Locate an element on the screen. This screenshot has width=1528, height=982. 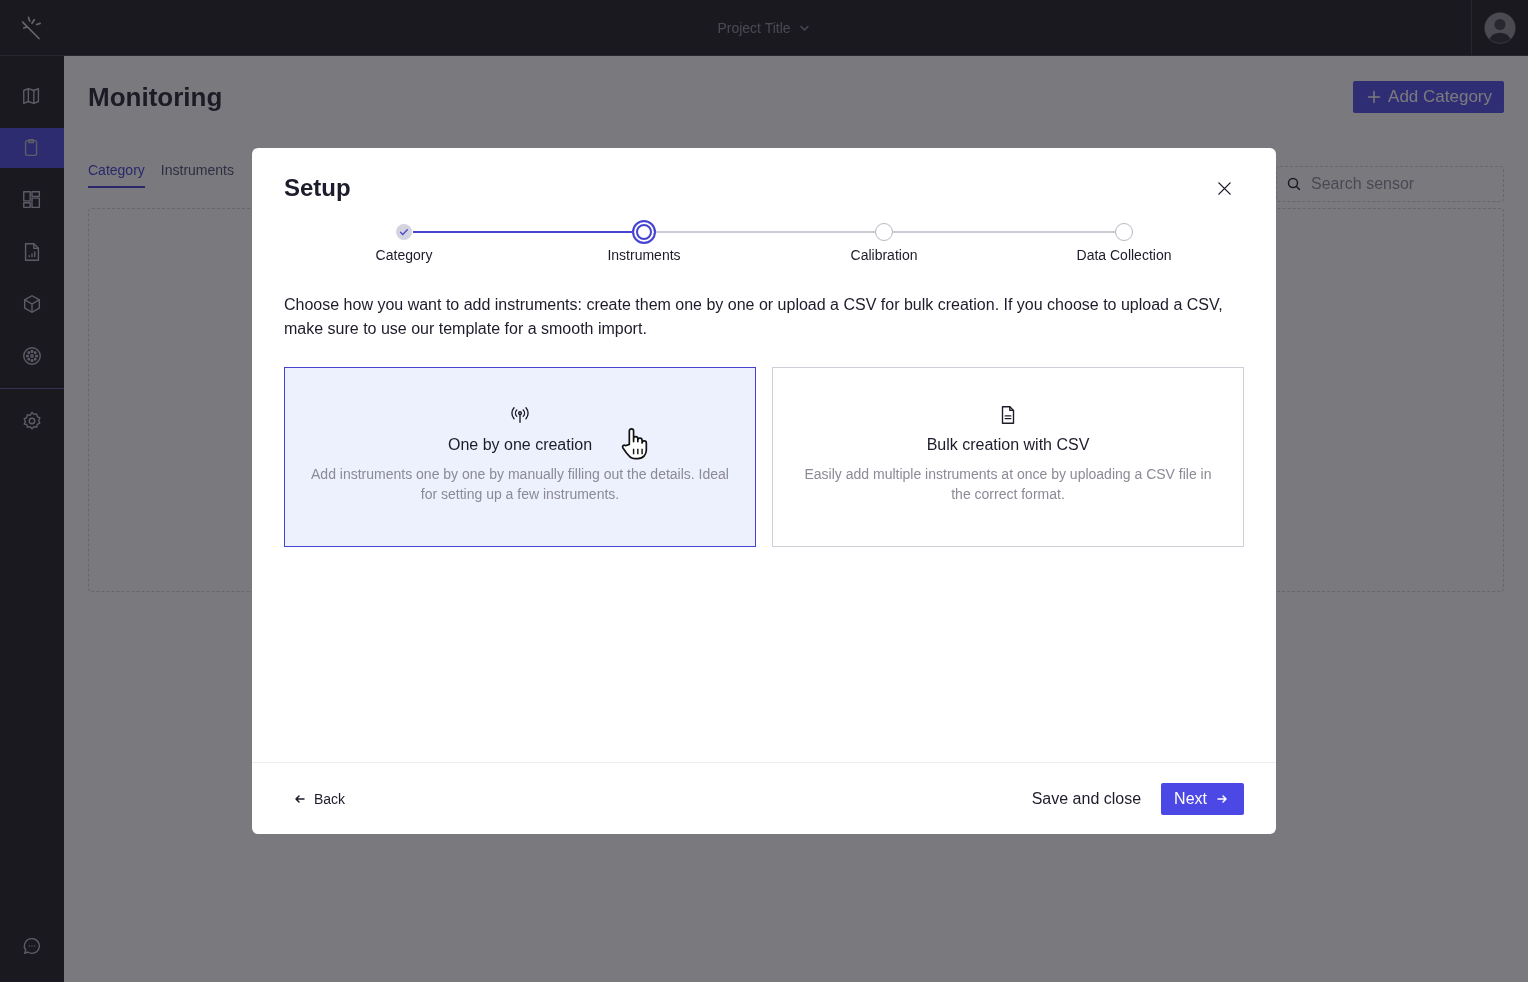
page-title: Monitoring is located at coordinates (155, 97).